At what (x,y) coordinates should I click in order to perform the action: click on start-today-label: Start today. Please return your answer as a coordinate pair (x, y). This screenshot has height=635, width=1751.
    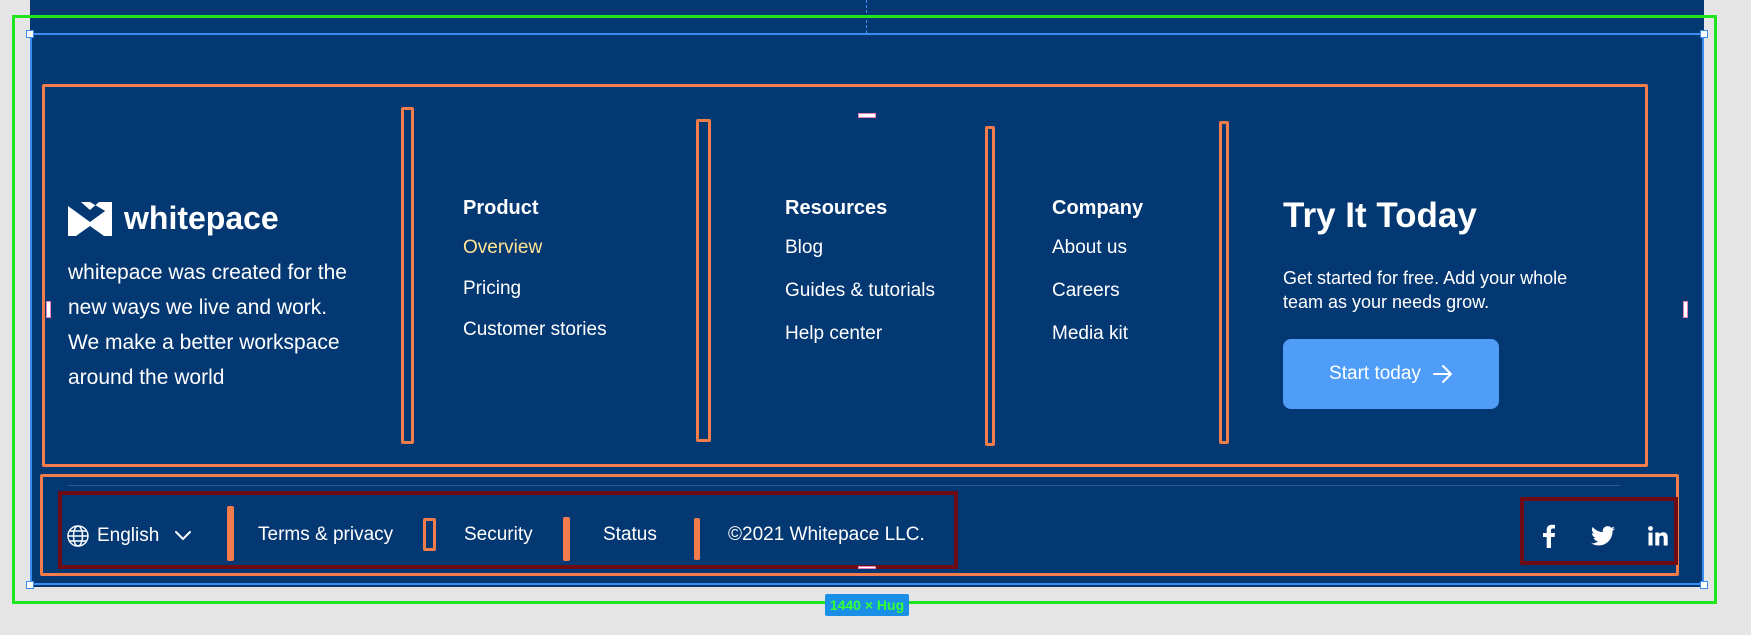
    Looking at the image, I should click on (1375, 373).